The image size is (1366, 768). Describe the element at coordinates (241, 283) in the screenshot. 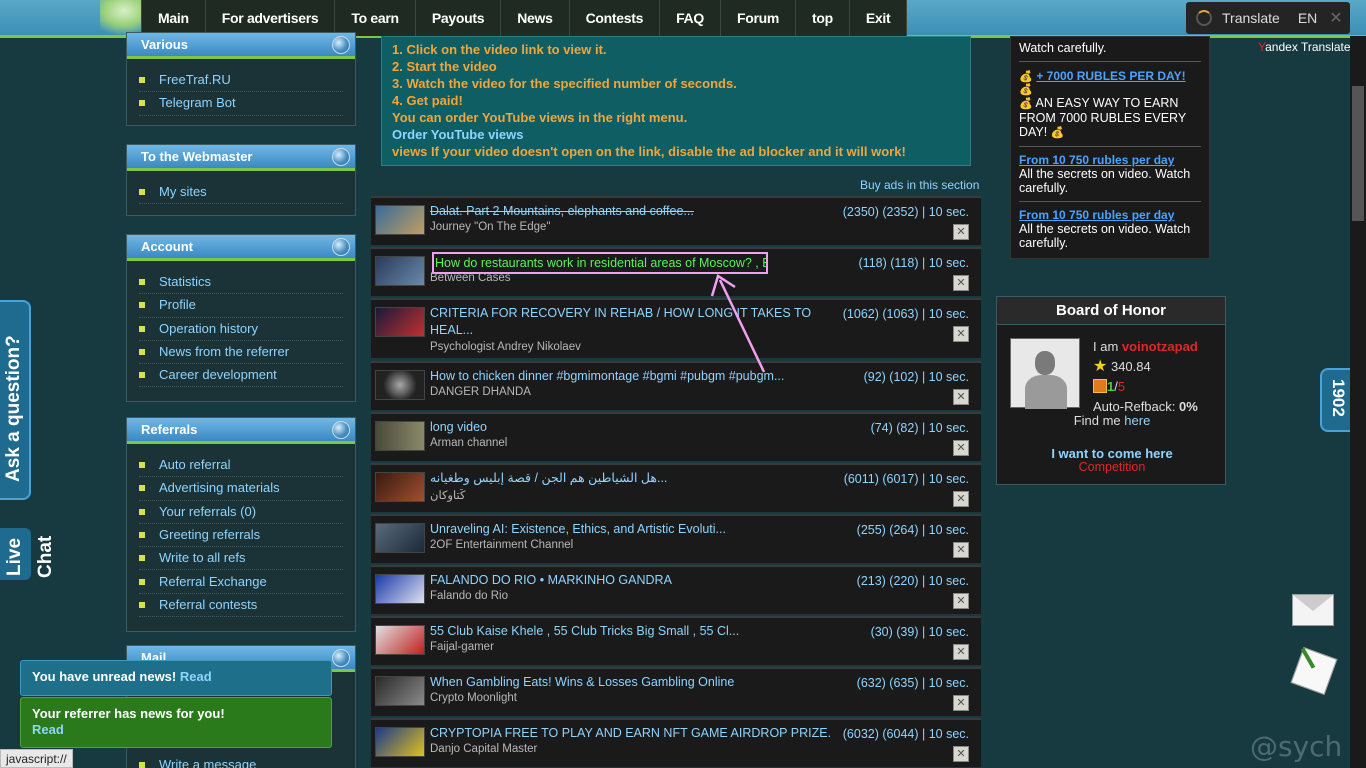

I see `sidebar-item-statistics: Statistics` at that location.